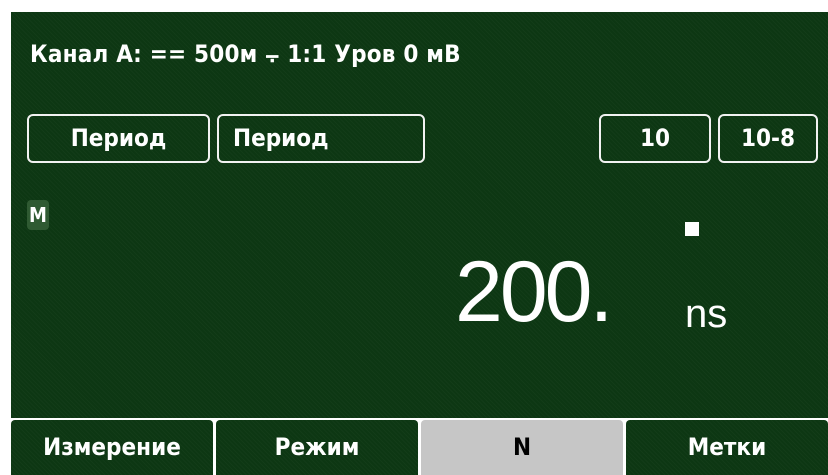  I want to click on measurement-value: 200., so click(534, 292).